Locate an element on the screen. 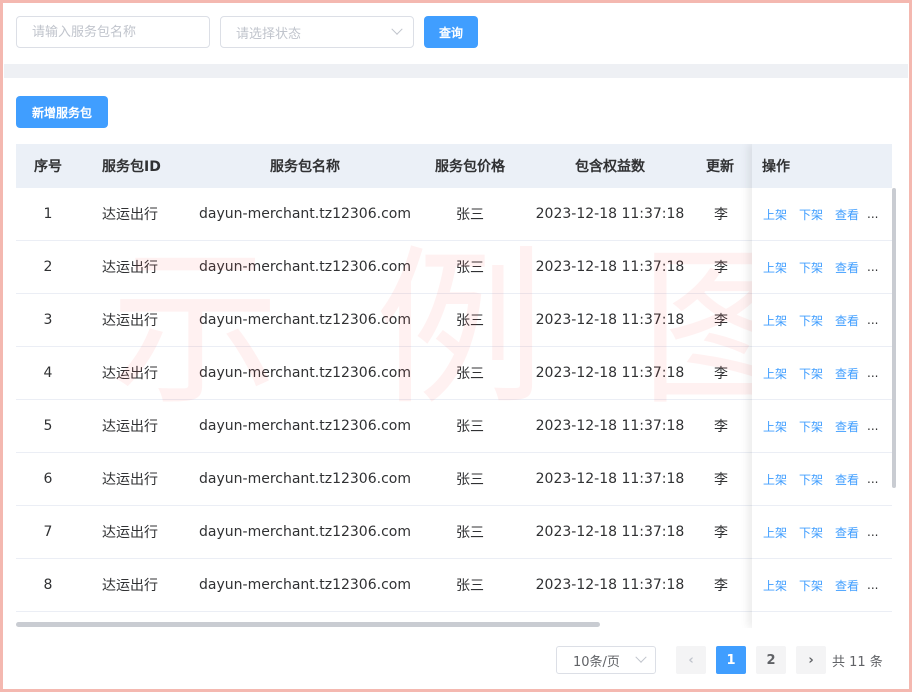 The height and width of the screenshot is (692, 912). status-select: 请选择状态 is located at coordinates (317, 32).